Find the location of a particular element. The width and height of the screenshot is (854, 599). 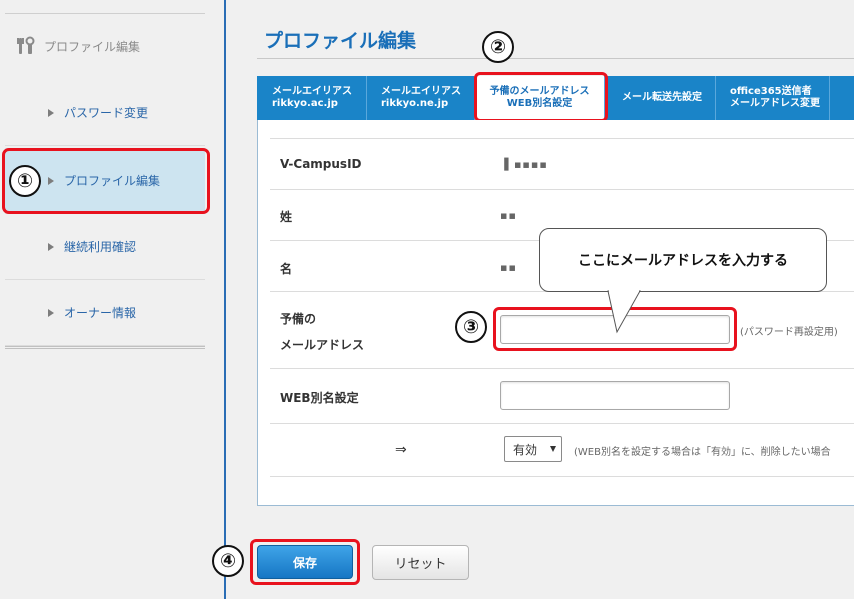

sidebar-item-owner: オーナー情報 is located at coordinates (105, 313).